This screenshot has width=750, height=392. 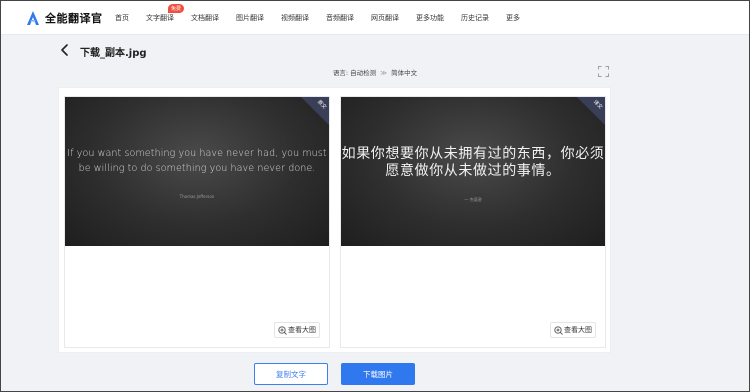 I want to click on nav-item-audio-translate: 音频翻译, so click(x=340, y=18).